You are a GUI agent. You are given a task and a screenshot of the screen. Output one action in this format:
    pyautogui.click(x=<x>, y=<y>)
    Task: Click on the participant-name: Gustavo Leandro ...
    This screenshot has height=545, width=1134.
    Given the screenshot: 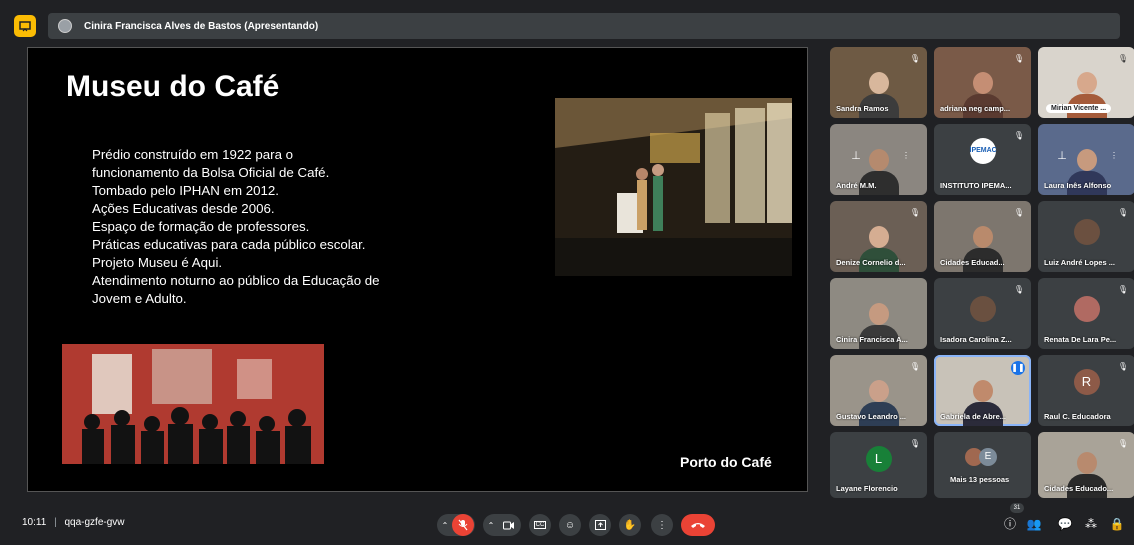 What is the action you would take?
    pyautogui.click(x=871, y=416)
    